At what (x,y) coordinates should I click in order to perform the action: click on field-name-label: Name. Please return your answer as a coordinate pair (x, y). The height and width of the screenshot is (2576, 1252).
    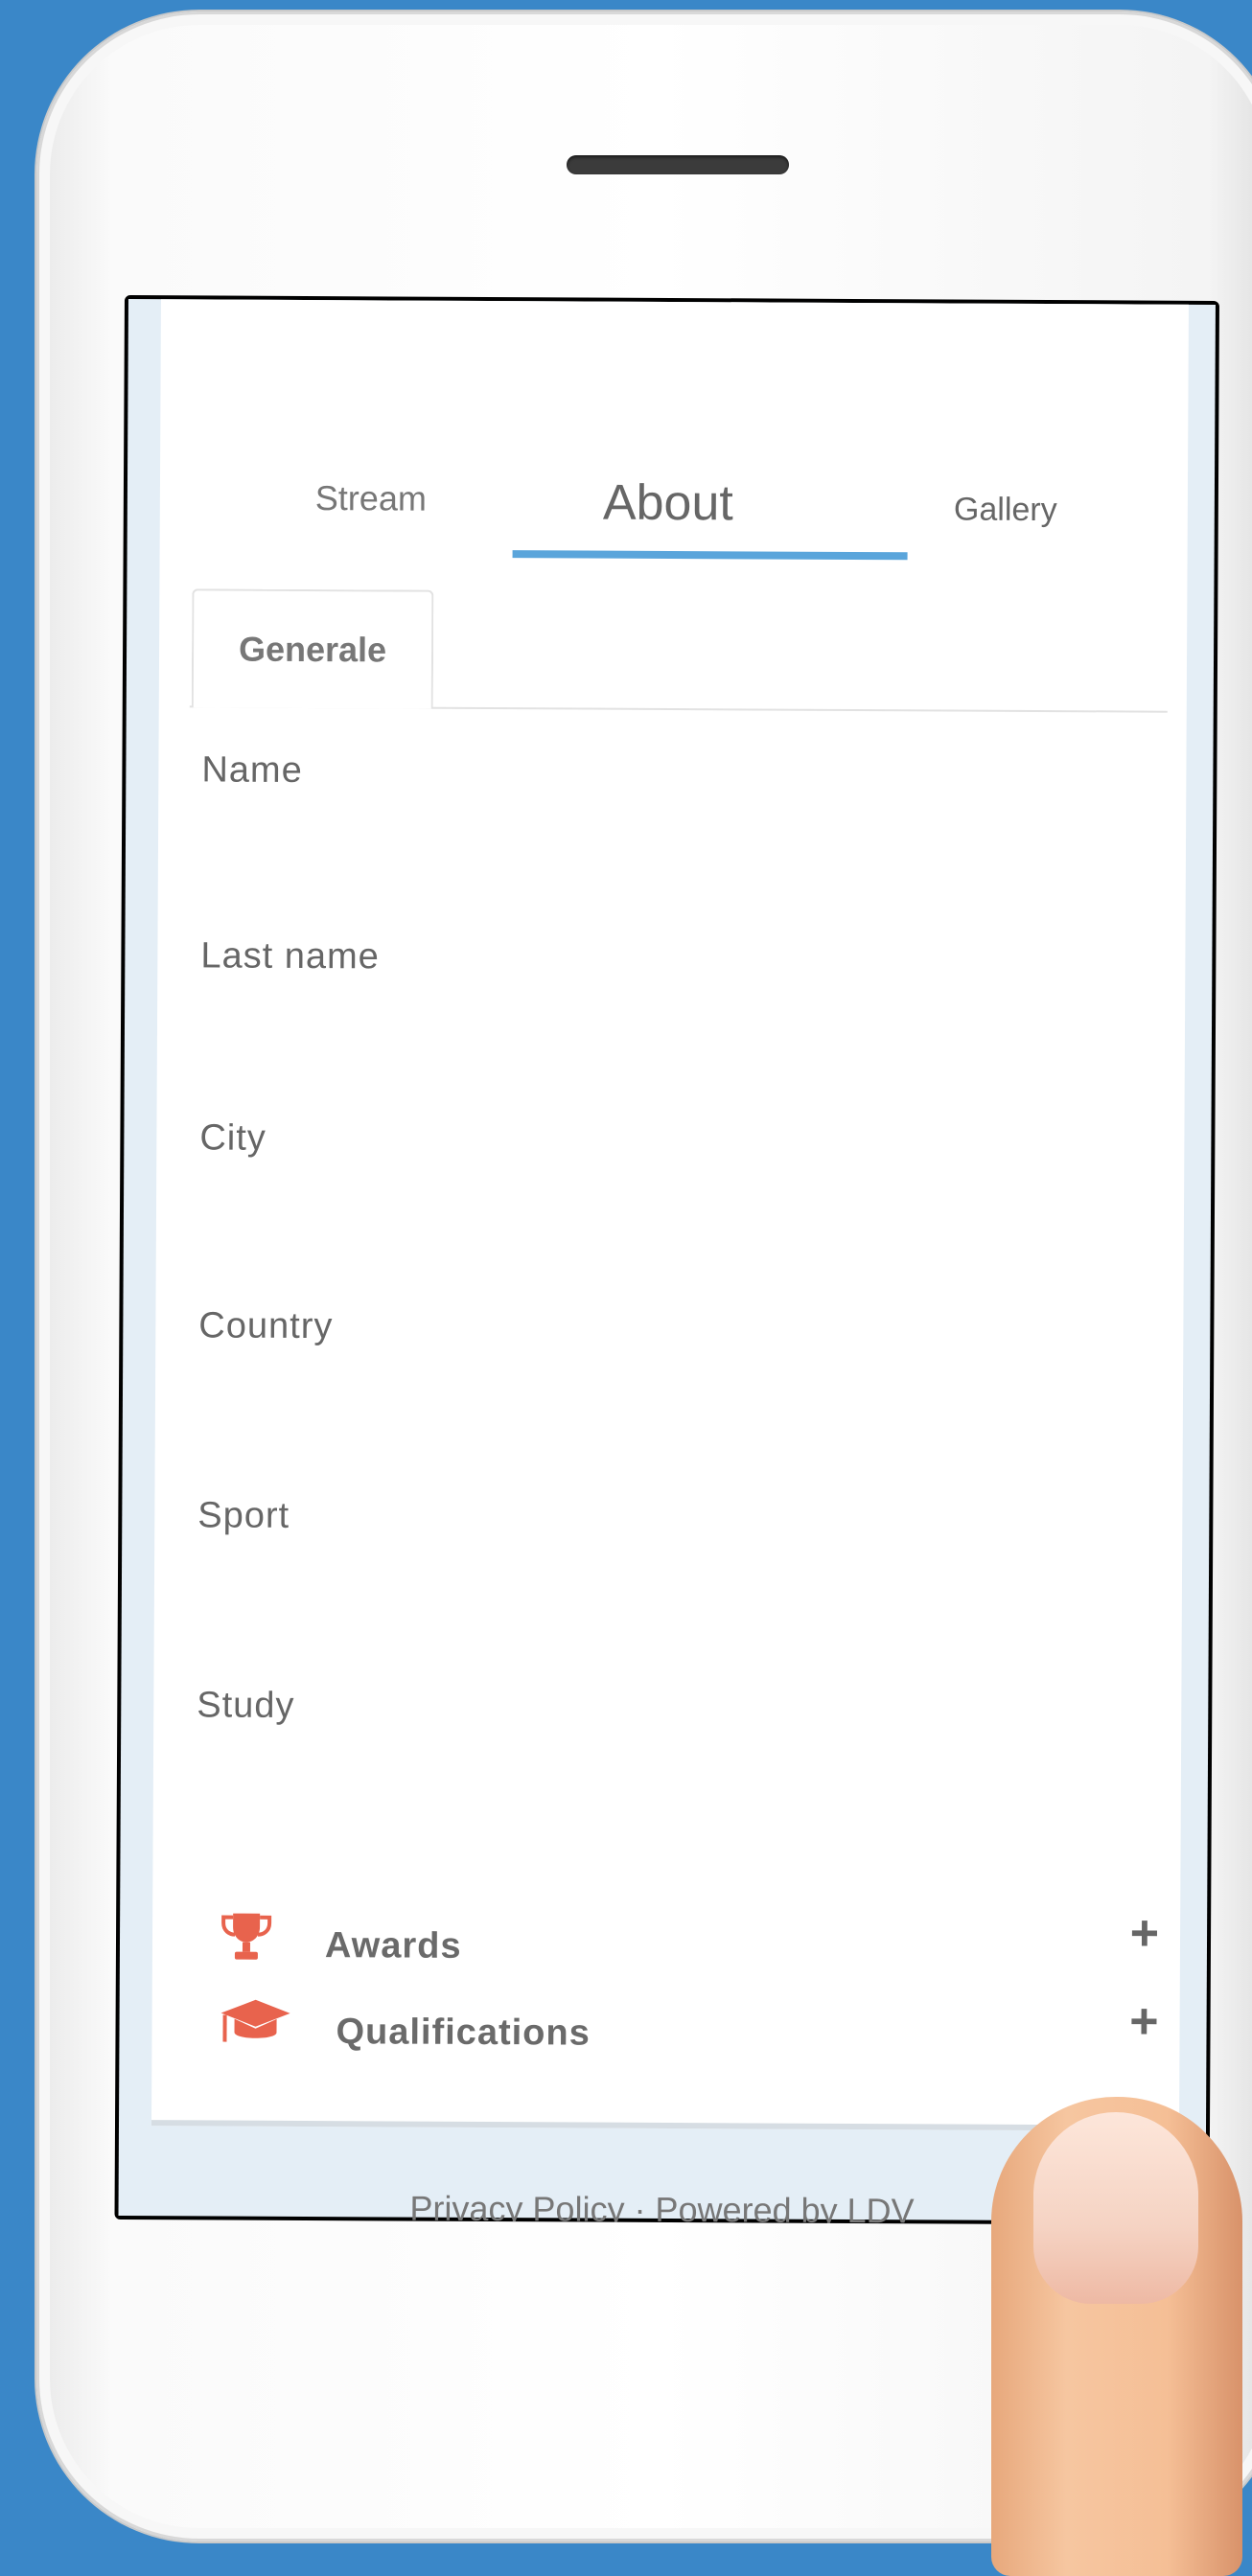
    Looking at the image, I should click on (252, 770).